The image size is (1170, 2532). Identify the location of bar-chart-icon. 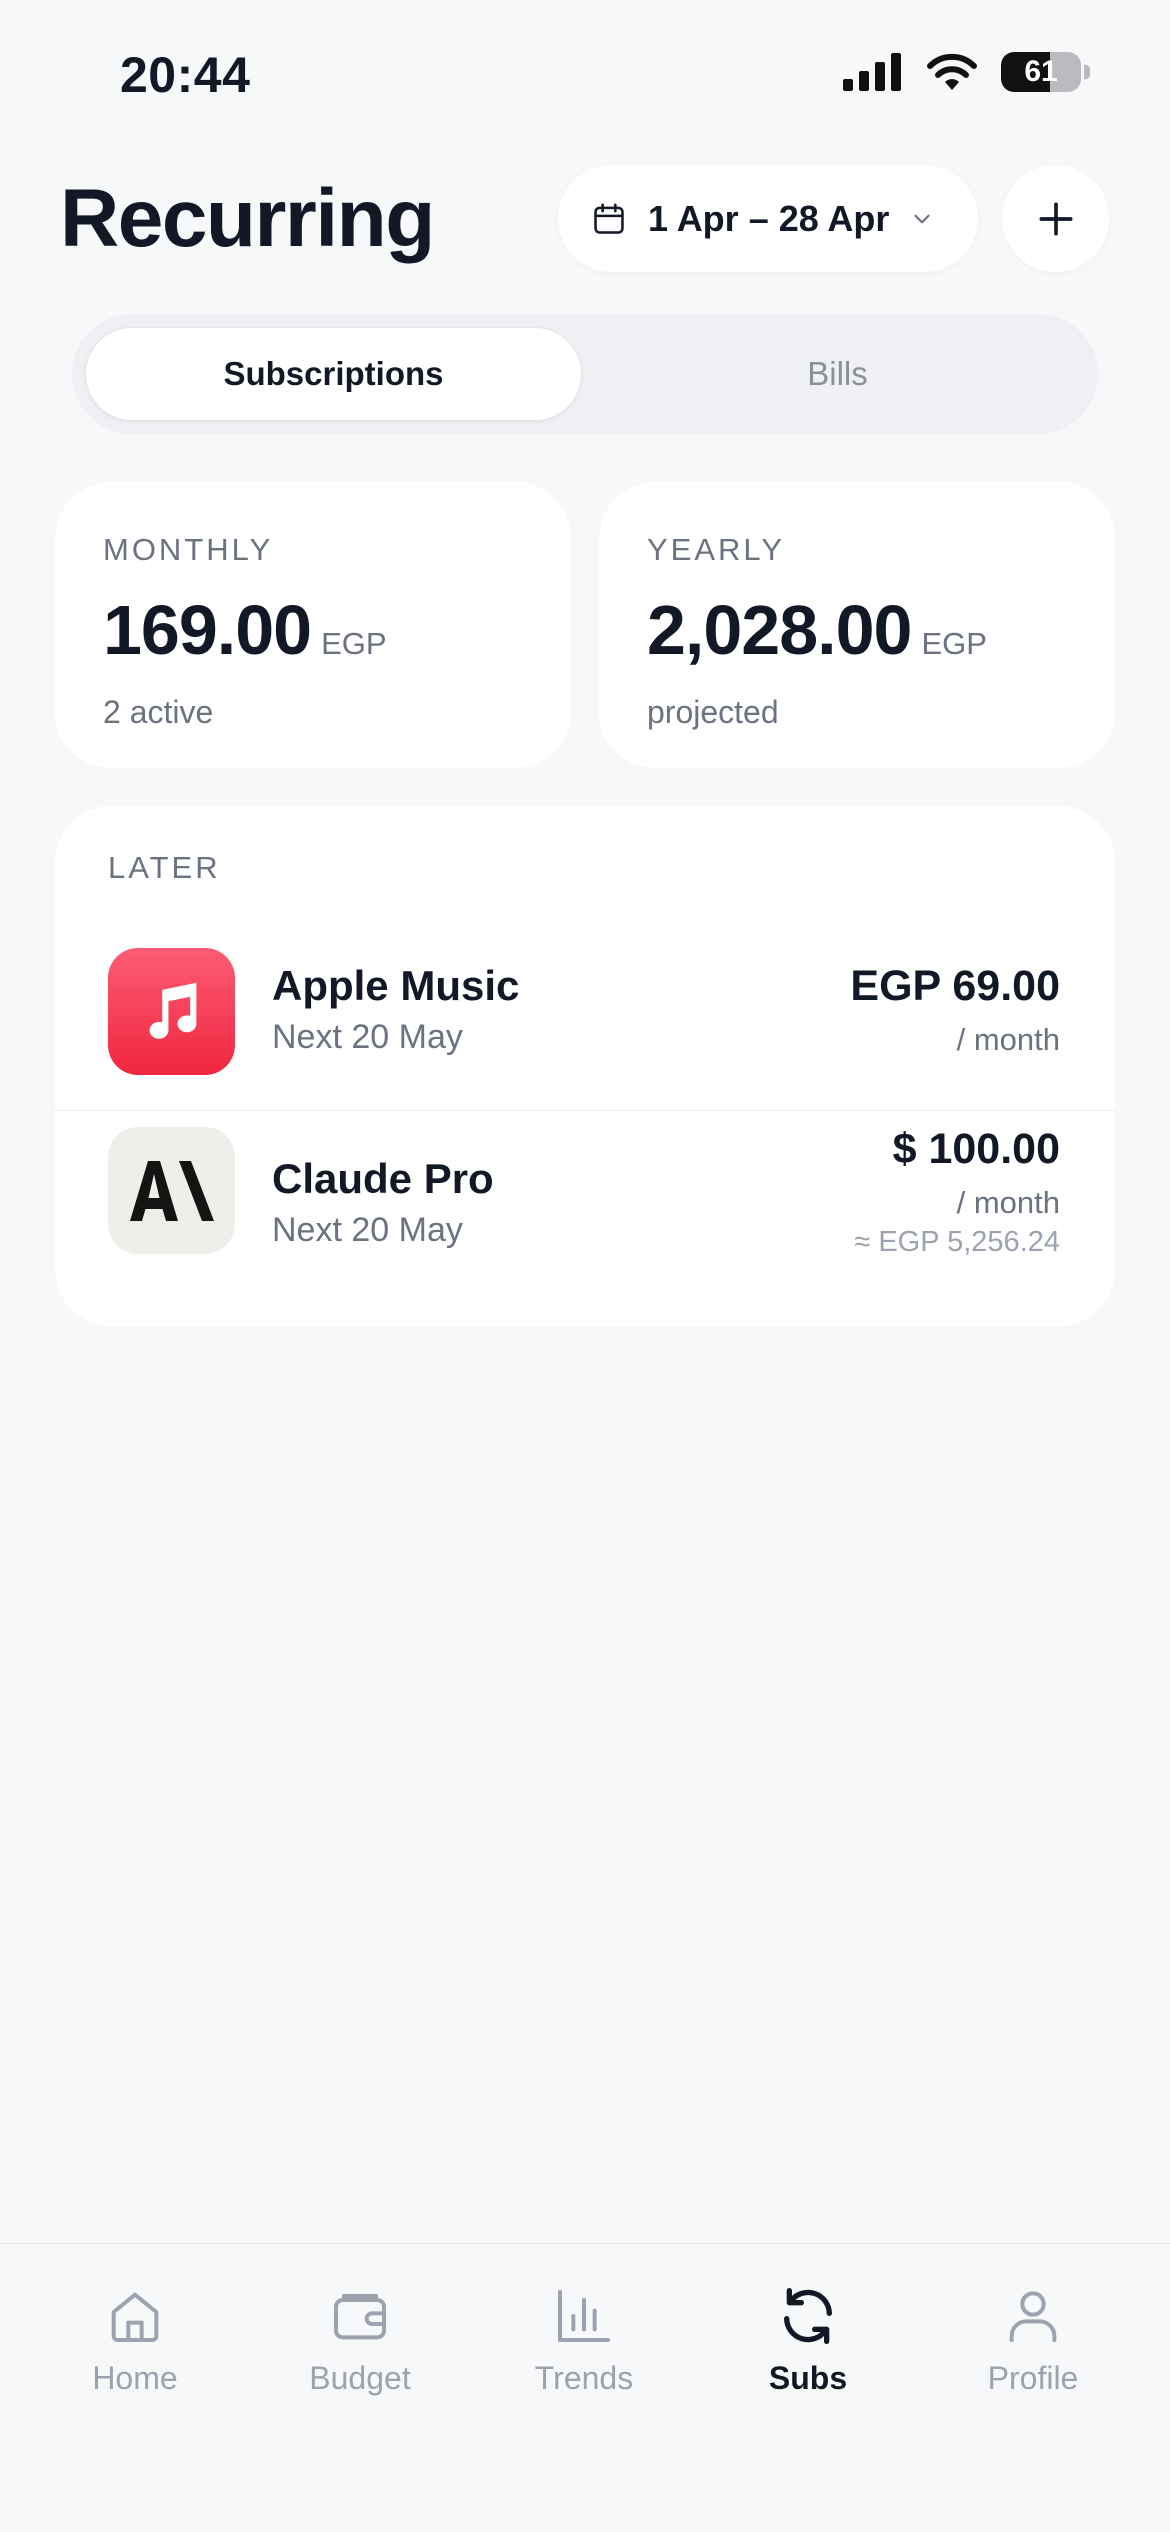
(584, 2316).